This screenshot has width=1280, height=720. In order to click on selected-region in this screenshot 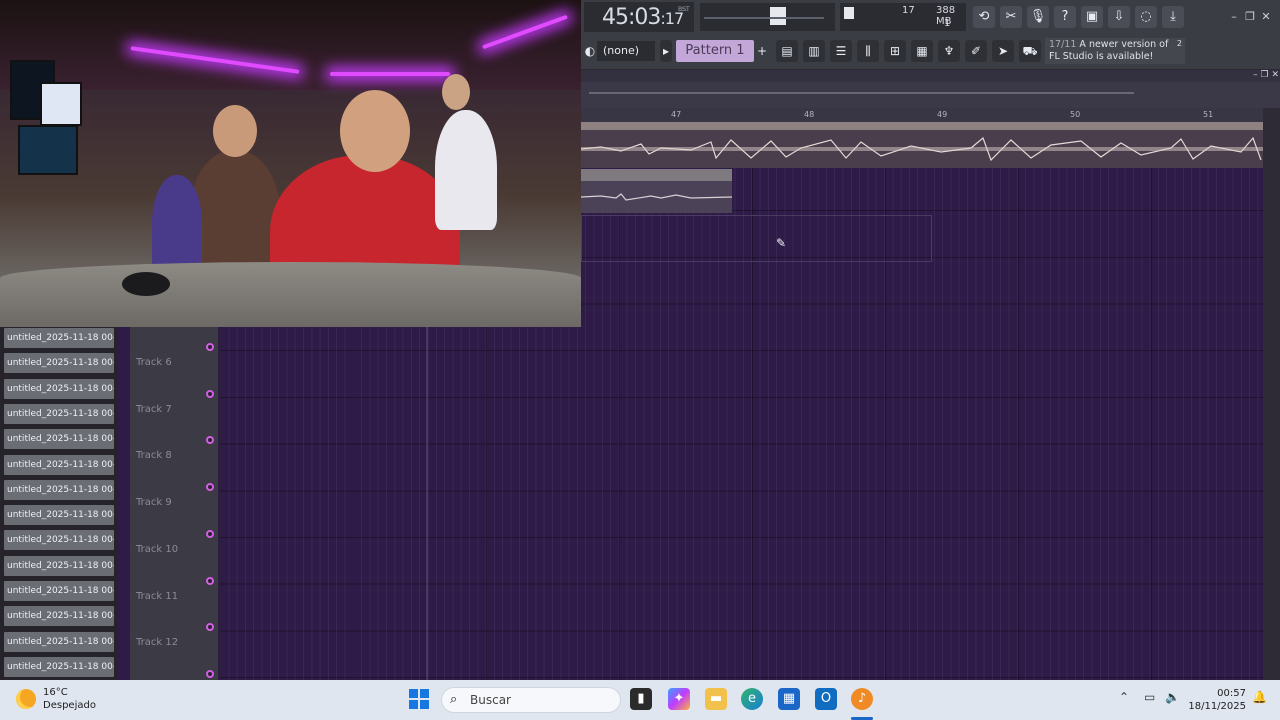, I will do `click(756, 238)`.